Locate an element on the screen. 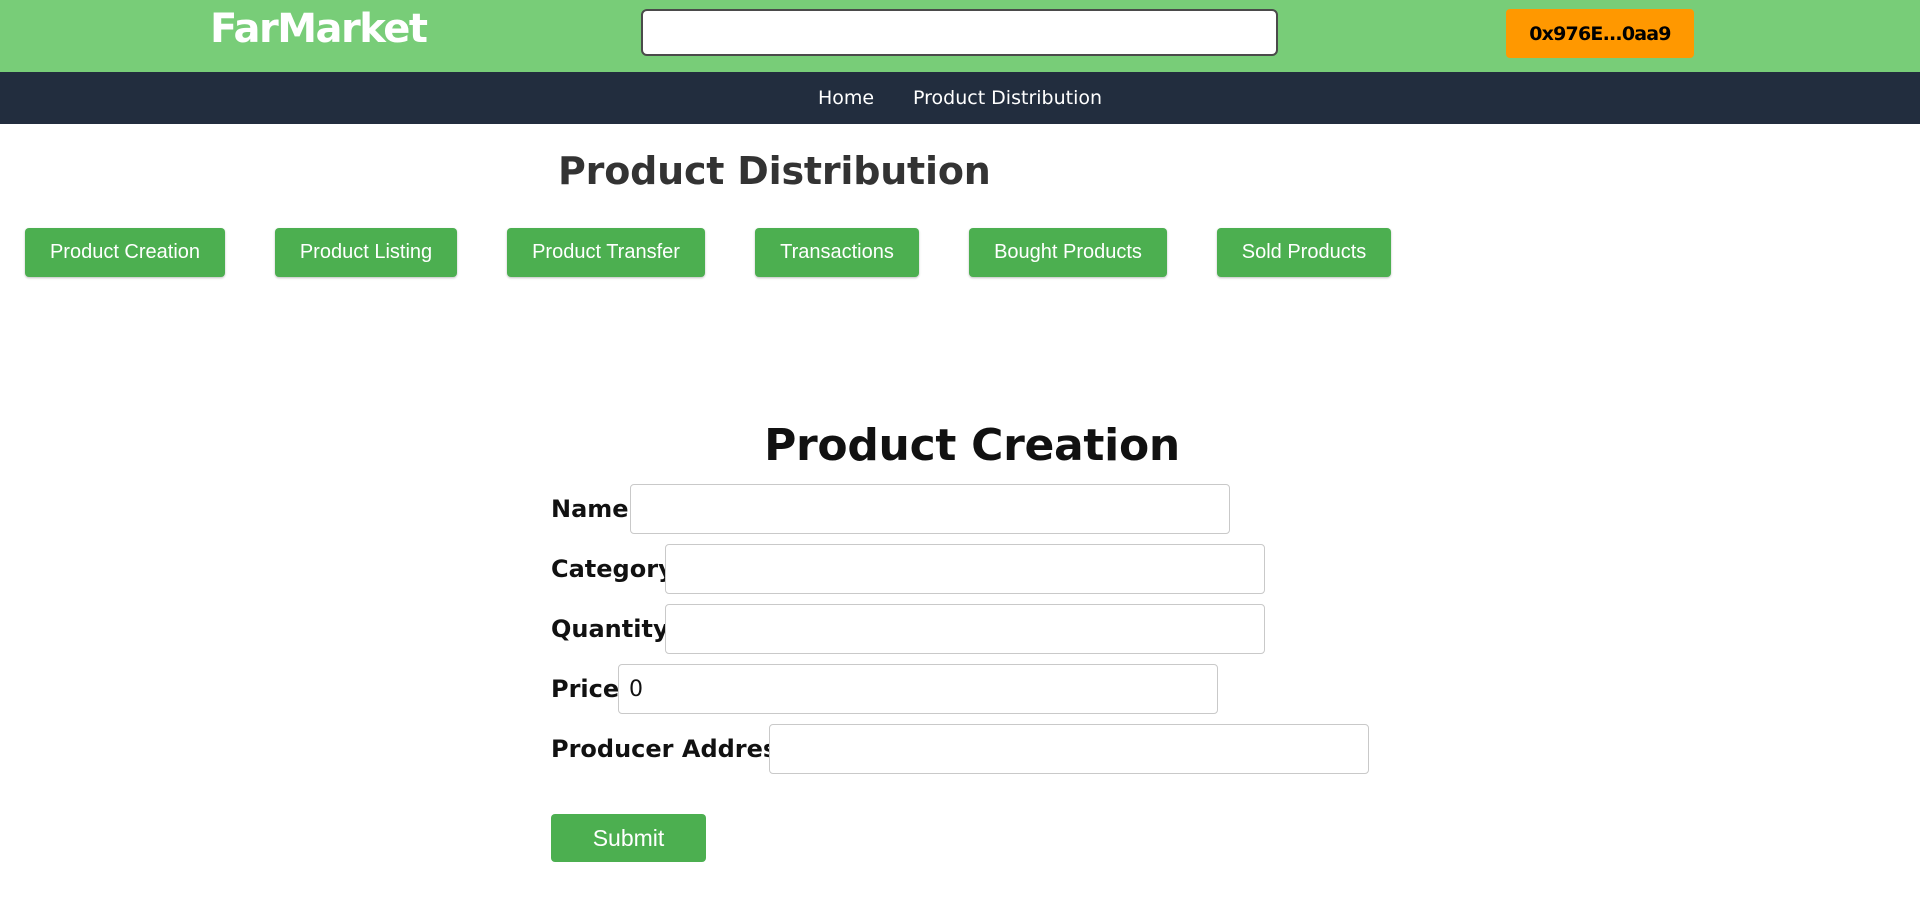 This screenshot has width=1920, height=918. tab-product-creation: Product Creation is located at coordinates (125, 252).